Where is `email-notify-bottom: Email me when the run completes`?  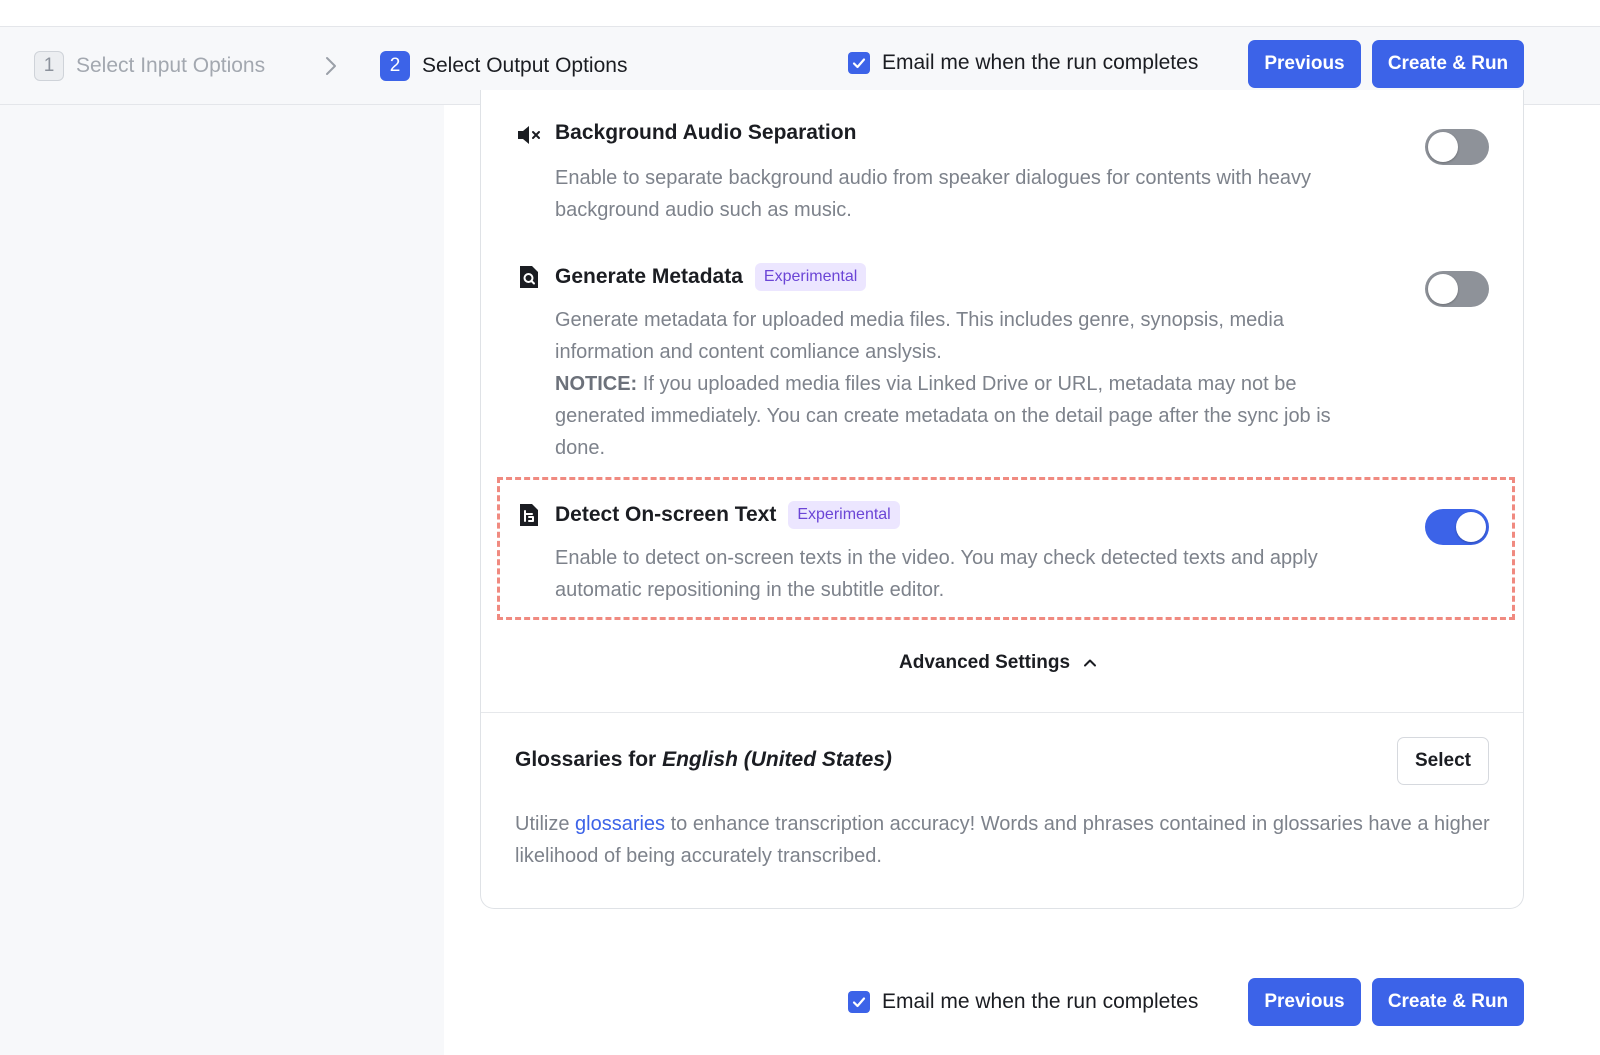 email-notify-bottom: Email me when the run completes is located at coordinates (1023, 1002).